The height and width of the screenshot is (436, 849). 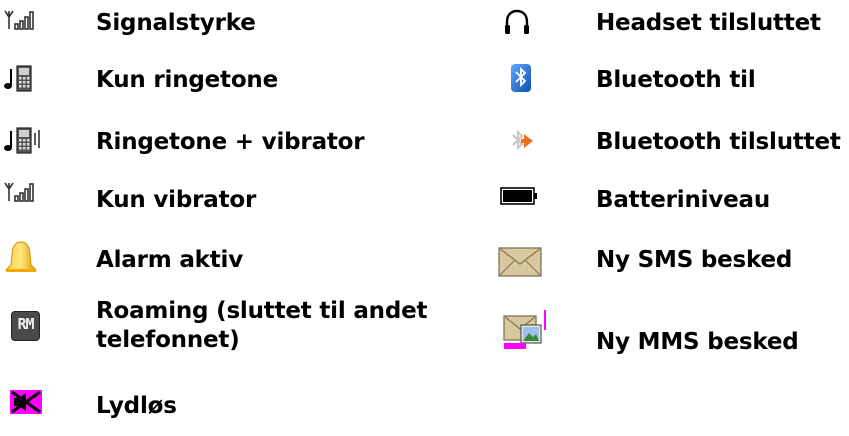 I want to click on legend-label-sms: Ny SMS besked, so click(x=694, y=260).